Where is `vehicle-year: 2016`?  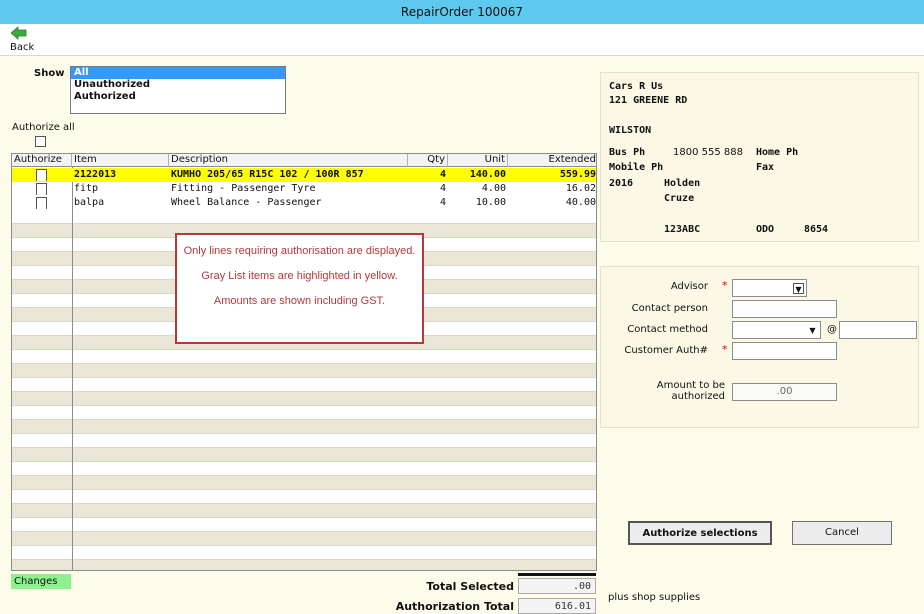 vehicle-year: 2016 is located at coordinates (621, 183).